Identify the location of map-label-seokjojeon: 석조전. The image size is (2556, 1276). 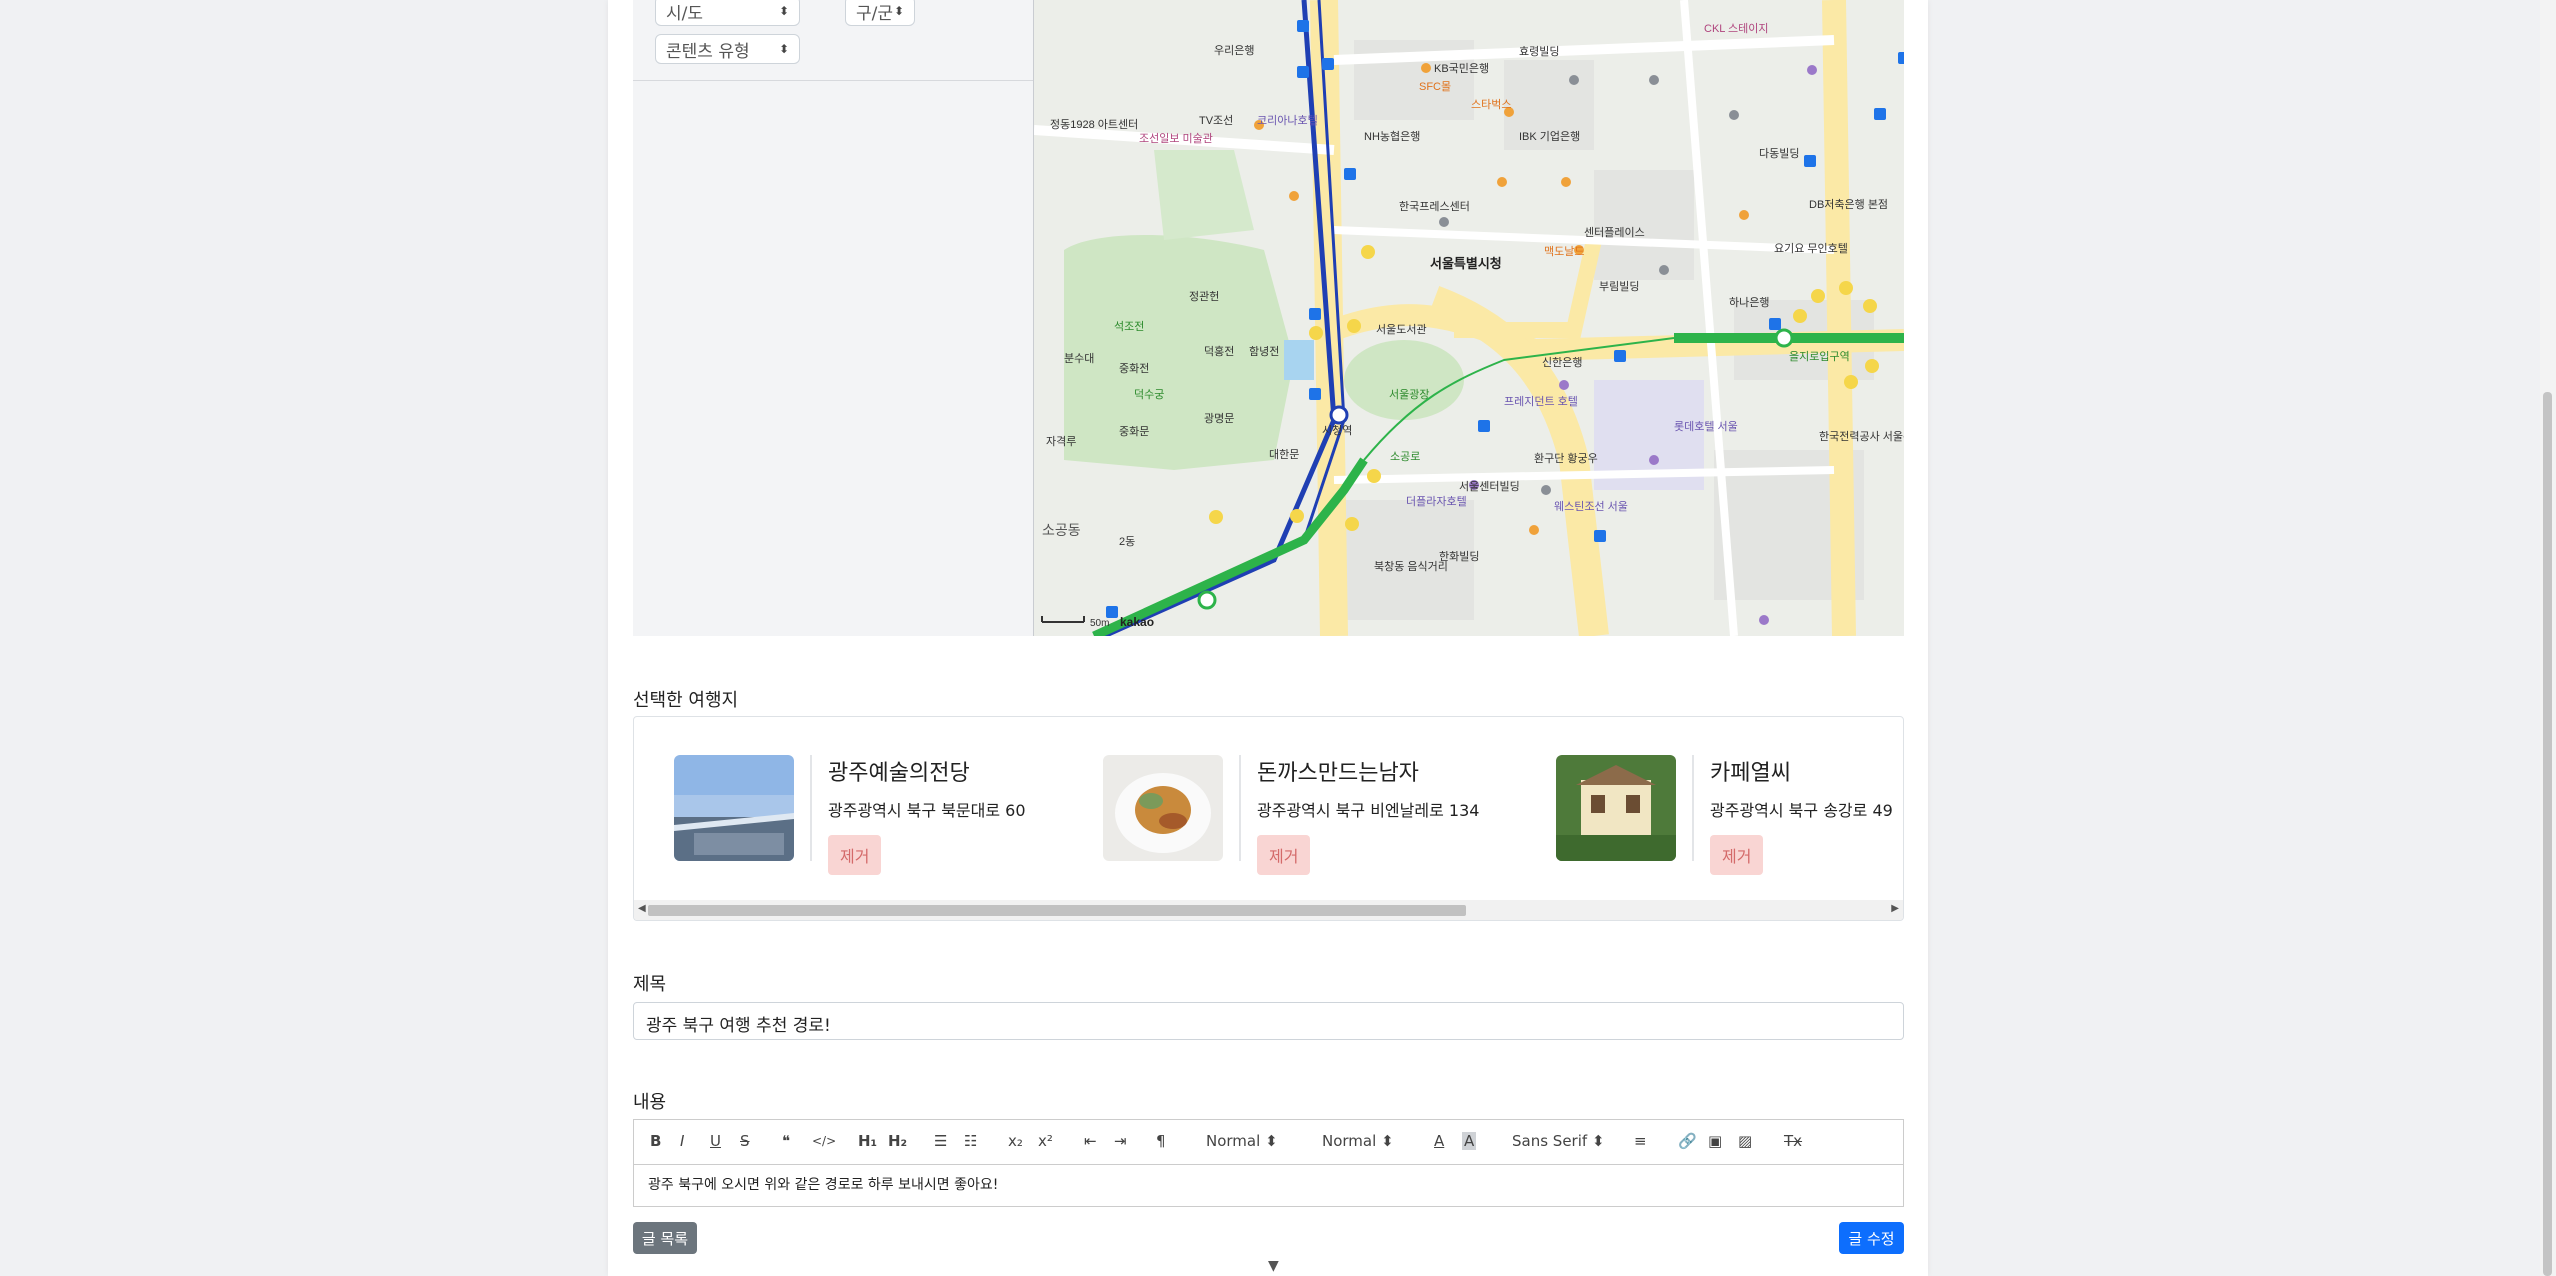
(1129, 326).